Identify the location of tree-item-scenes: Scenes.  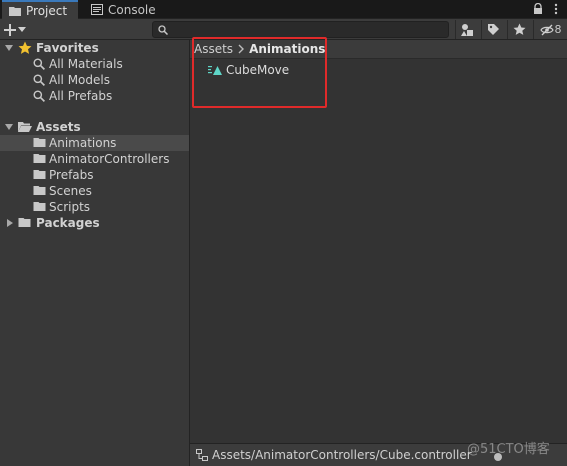
(94, 191).